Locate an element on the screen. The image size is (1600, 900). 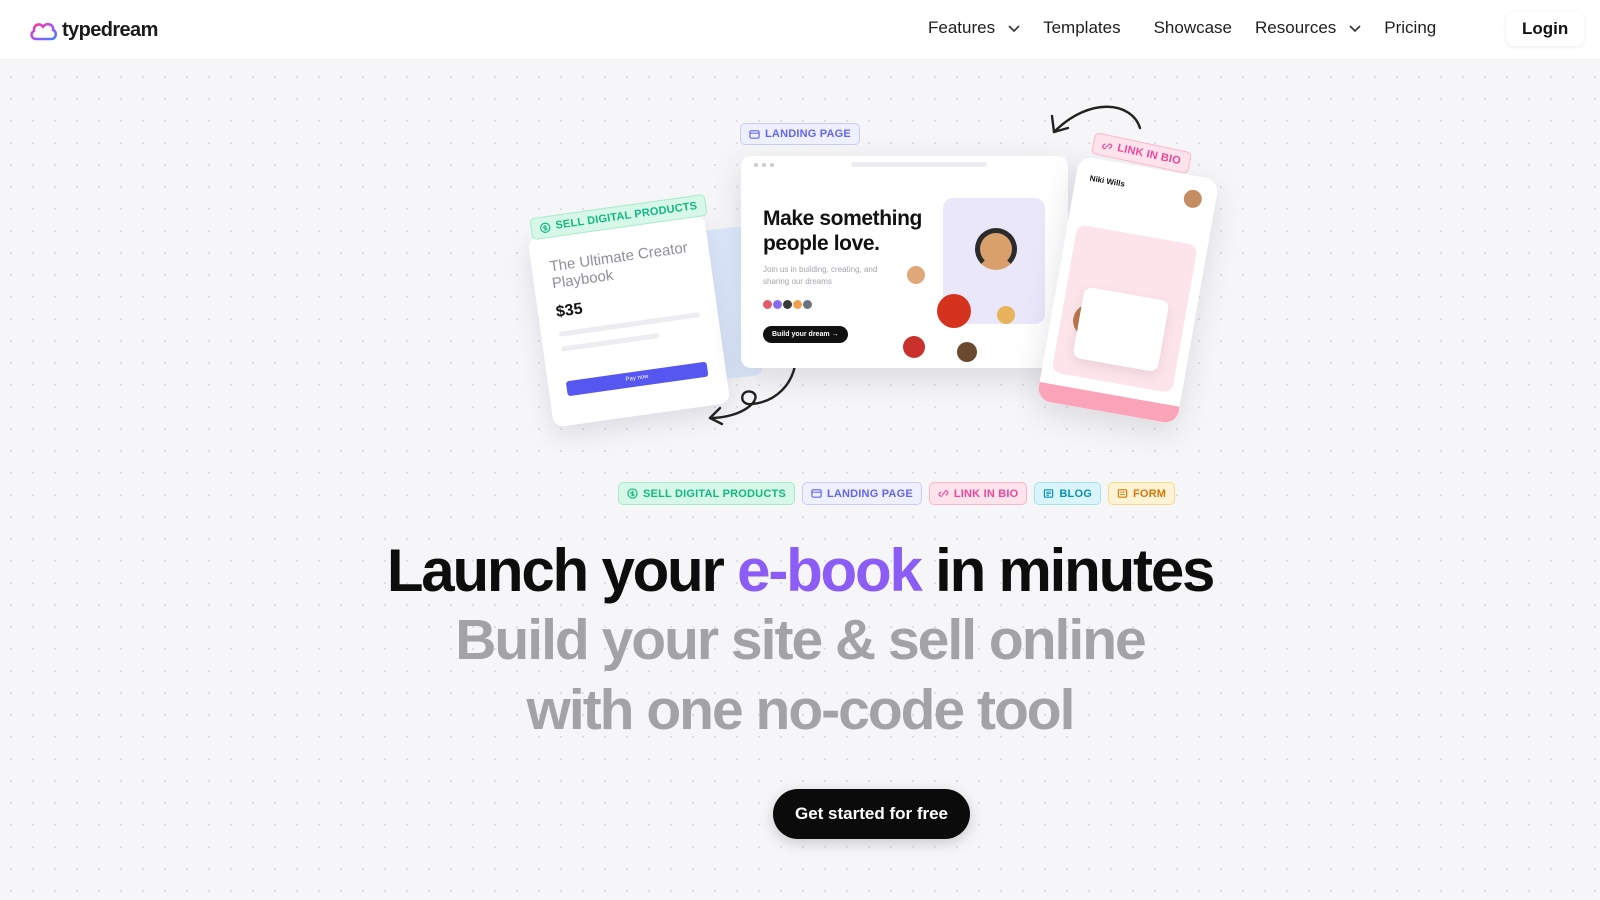
bio-name: Niki Wills is located at coordinates (1107, 181).